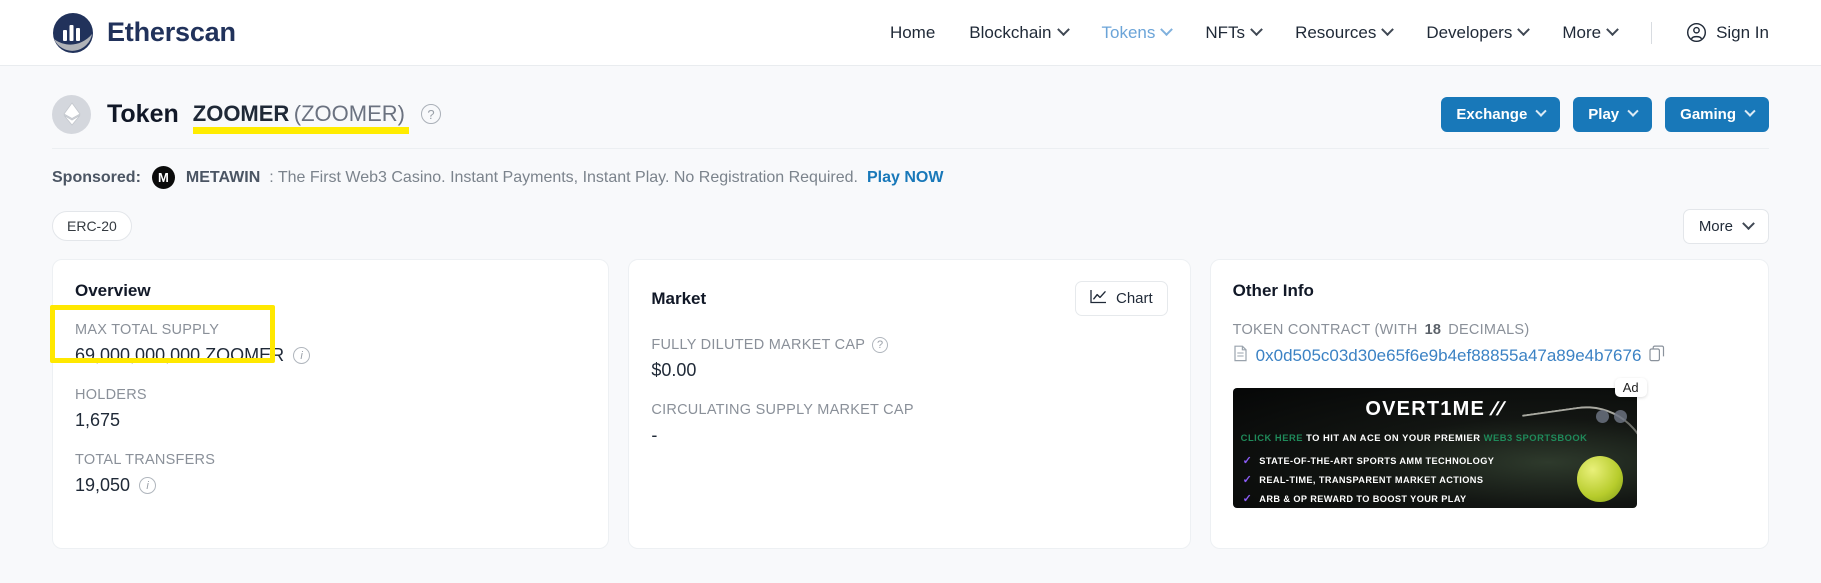 The image size is (1821, 583). What do you see at coordinates (1715, 226) in the screenshot?
I see `more-dropdown-label: More` at bounding box center [1715, 226].